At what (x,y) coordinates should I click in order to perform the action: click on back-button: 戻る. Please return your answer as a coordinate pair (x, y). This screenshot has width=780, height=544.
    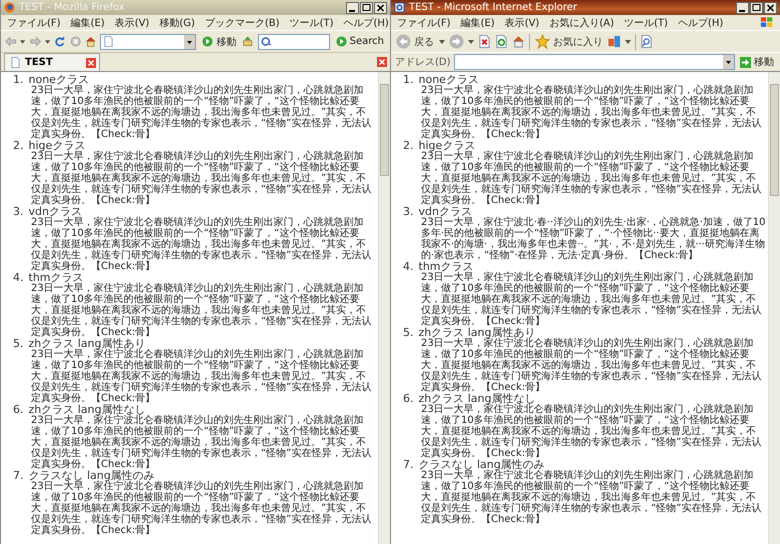
    Looking at the image, I should click on (415, 41).